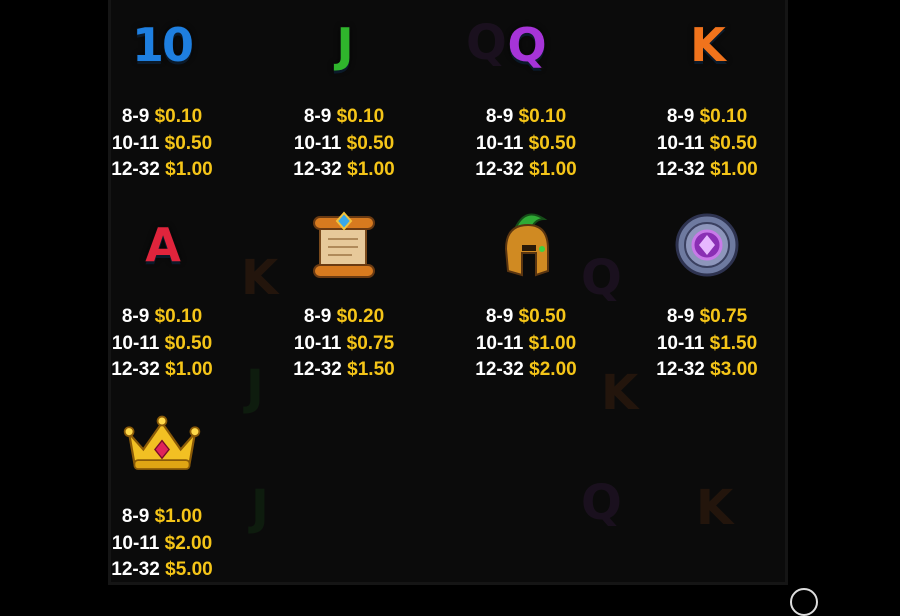  What do you see at coordinates (344, 370) in the screenshot?
I see `pay-row: 12-32 $1.50` at bounding box center [344, 370].